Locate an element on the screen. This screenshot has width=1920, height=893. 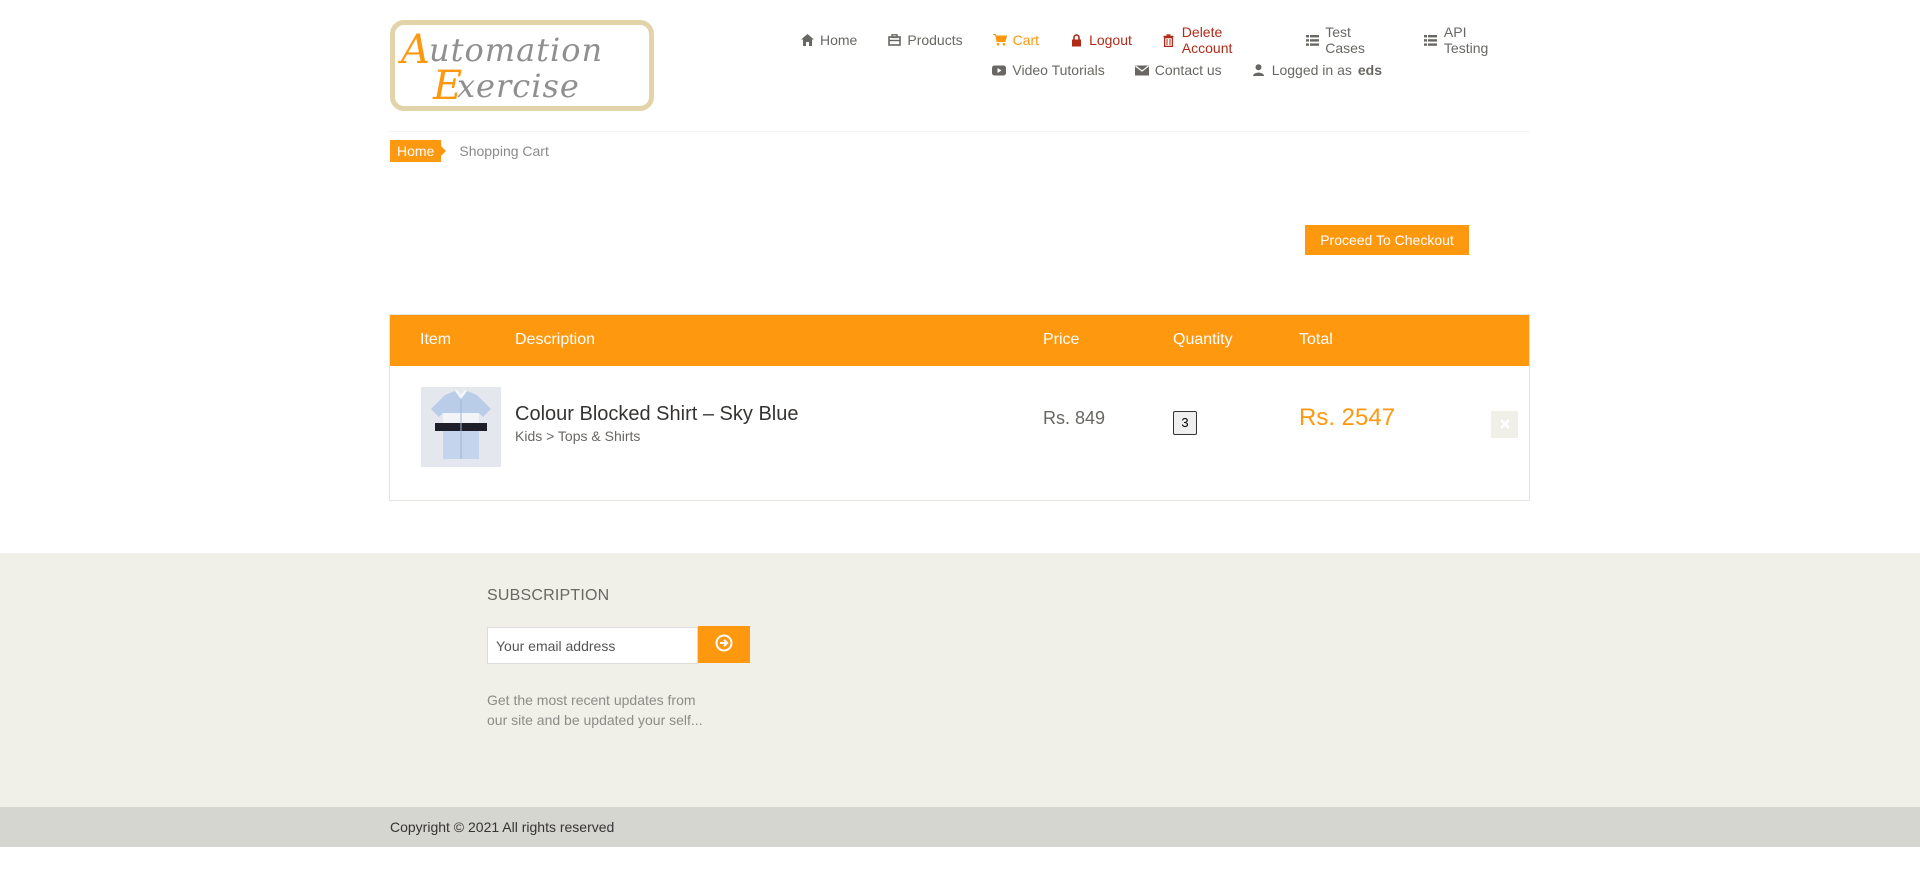
delete-item-button is located at coordinates (1504, 424).